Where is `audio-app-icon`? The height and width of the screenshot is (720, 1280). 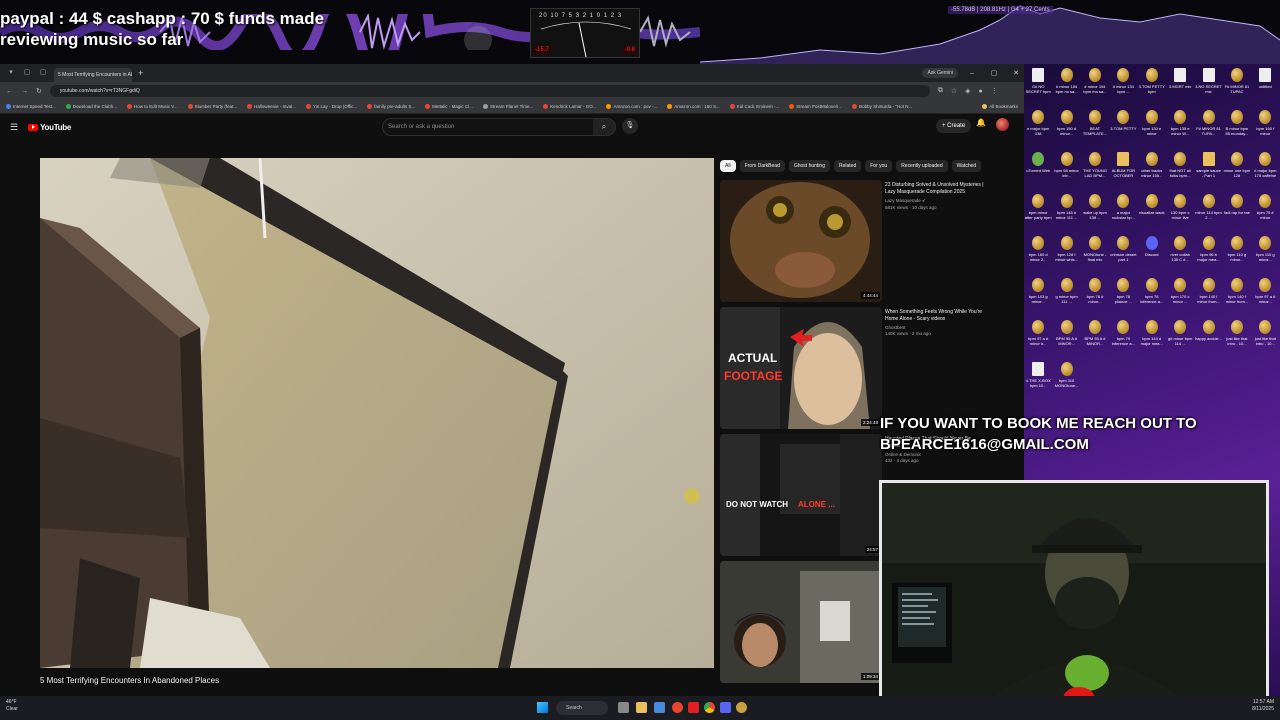
audio-app-icon is located at coordinates (741, 707).